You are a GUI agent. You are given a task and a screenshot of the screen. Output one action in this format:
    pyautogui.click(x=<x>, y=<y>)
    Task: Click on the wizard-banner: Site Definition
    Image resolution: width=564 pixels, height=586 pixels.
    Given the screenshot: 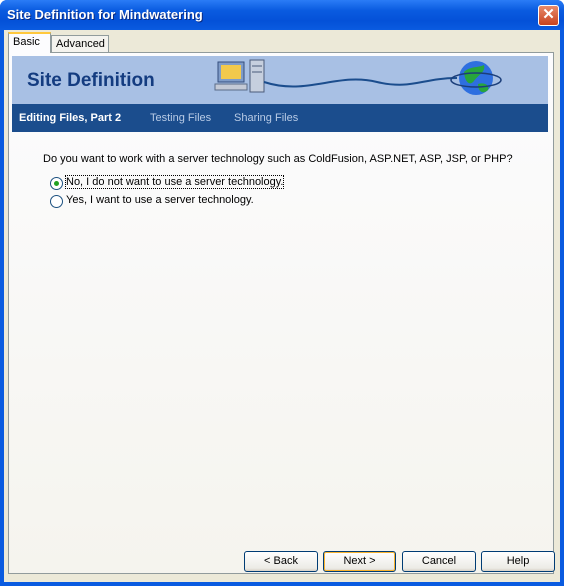 What is the action you would take?
    pyautogui.click(x=280, y=80)
    